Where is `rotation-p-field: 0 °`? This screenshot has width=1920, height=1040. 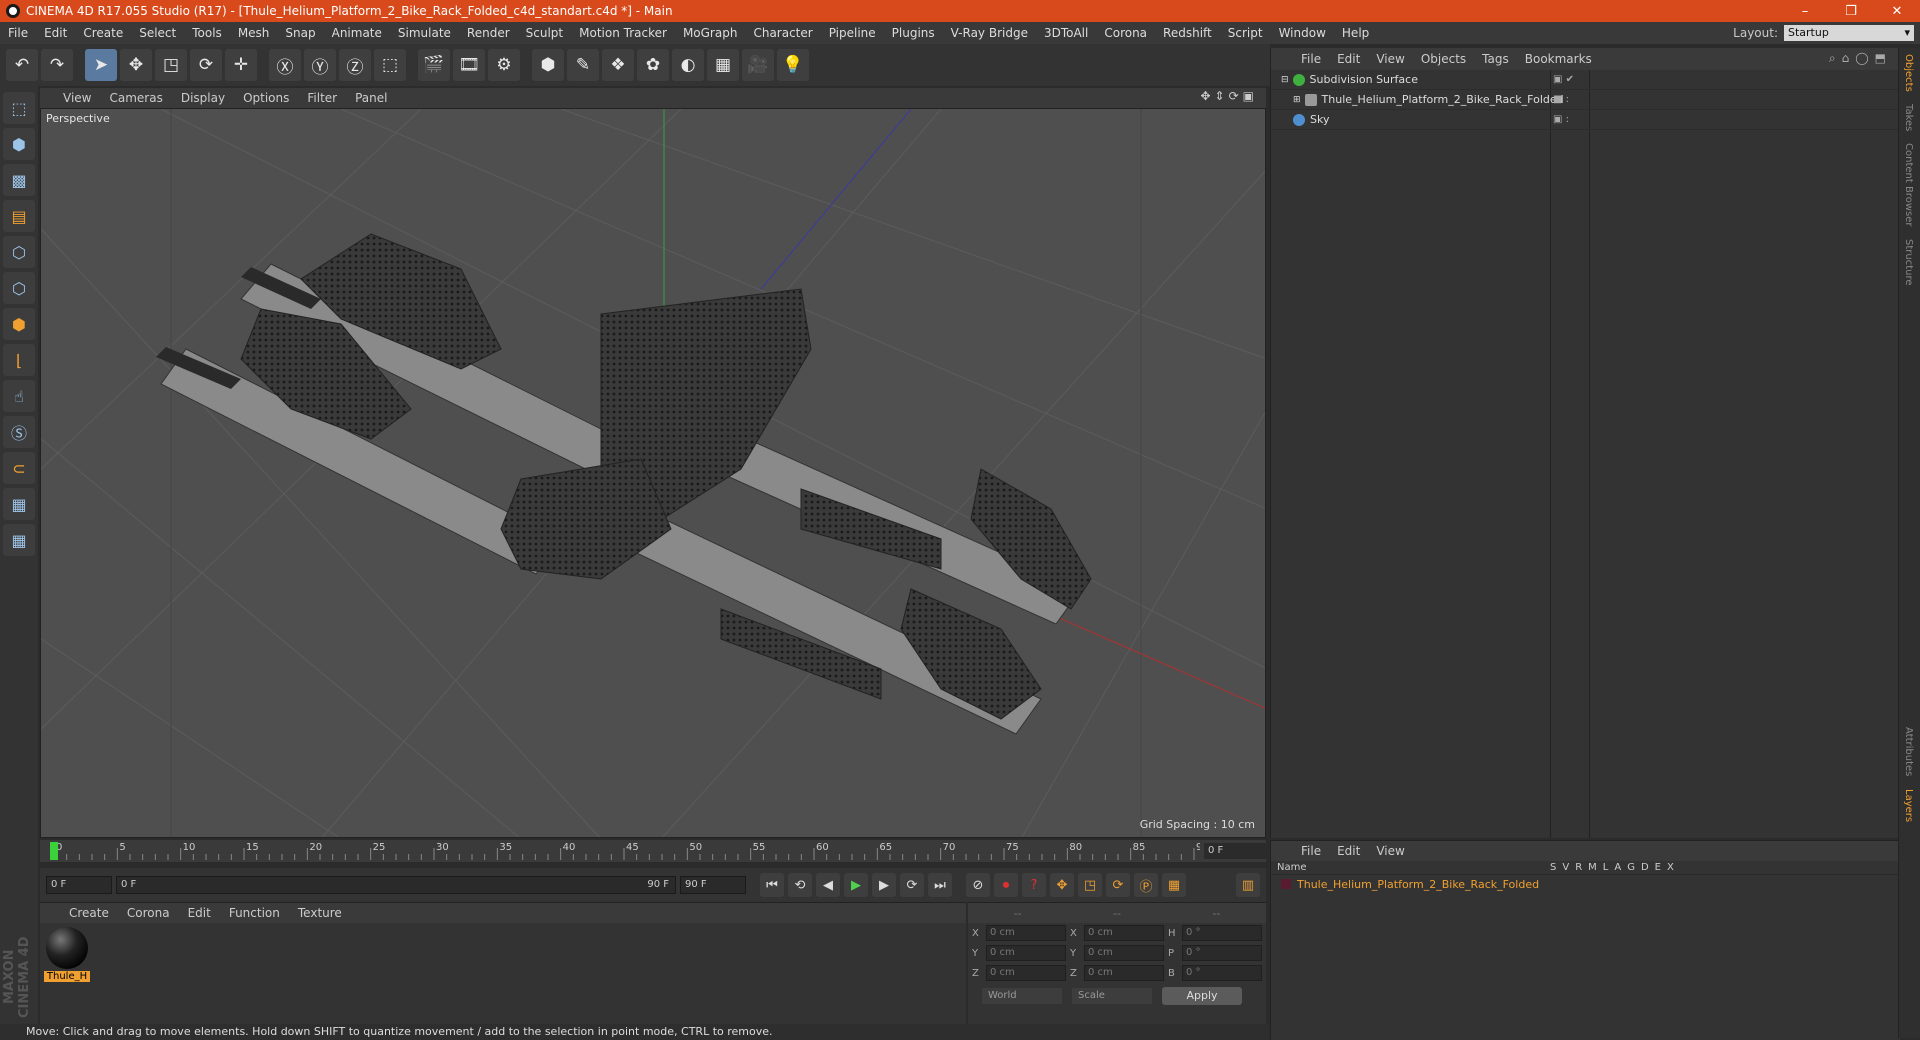 rotation-p-field: 0 ° is located at coordinates (1222, 953).